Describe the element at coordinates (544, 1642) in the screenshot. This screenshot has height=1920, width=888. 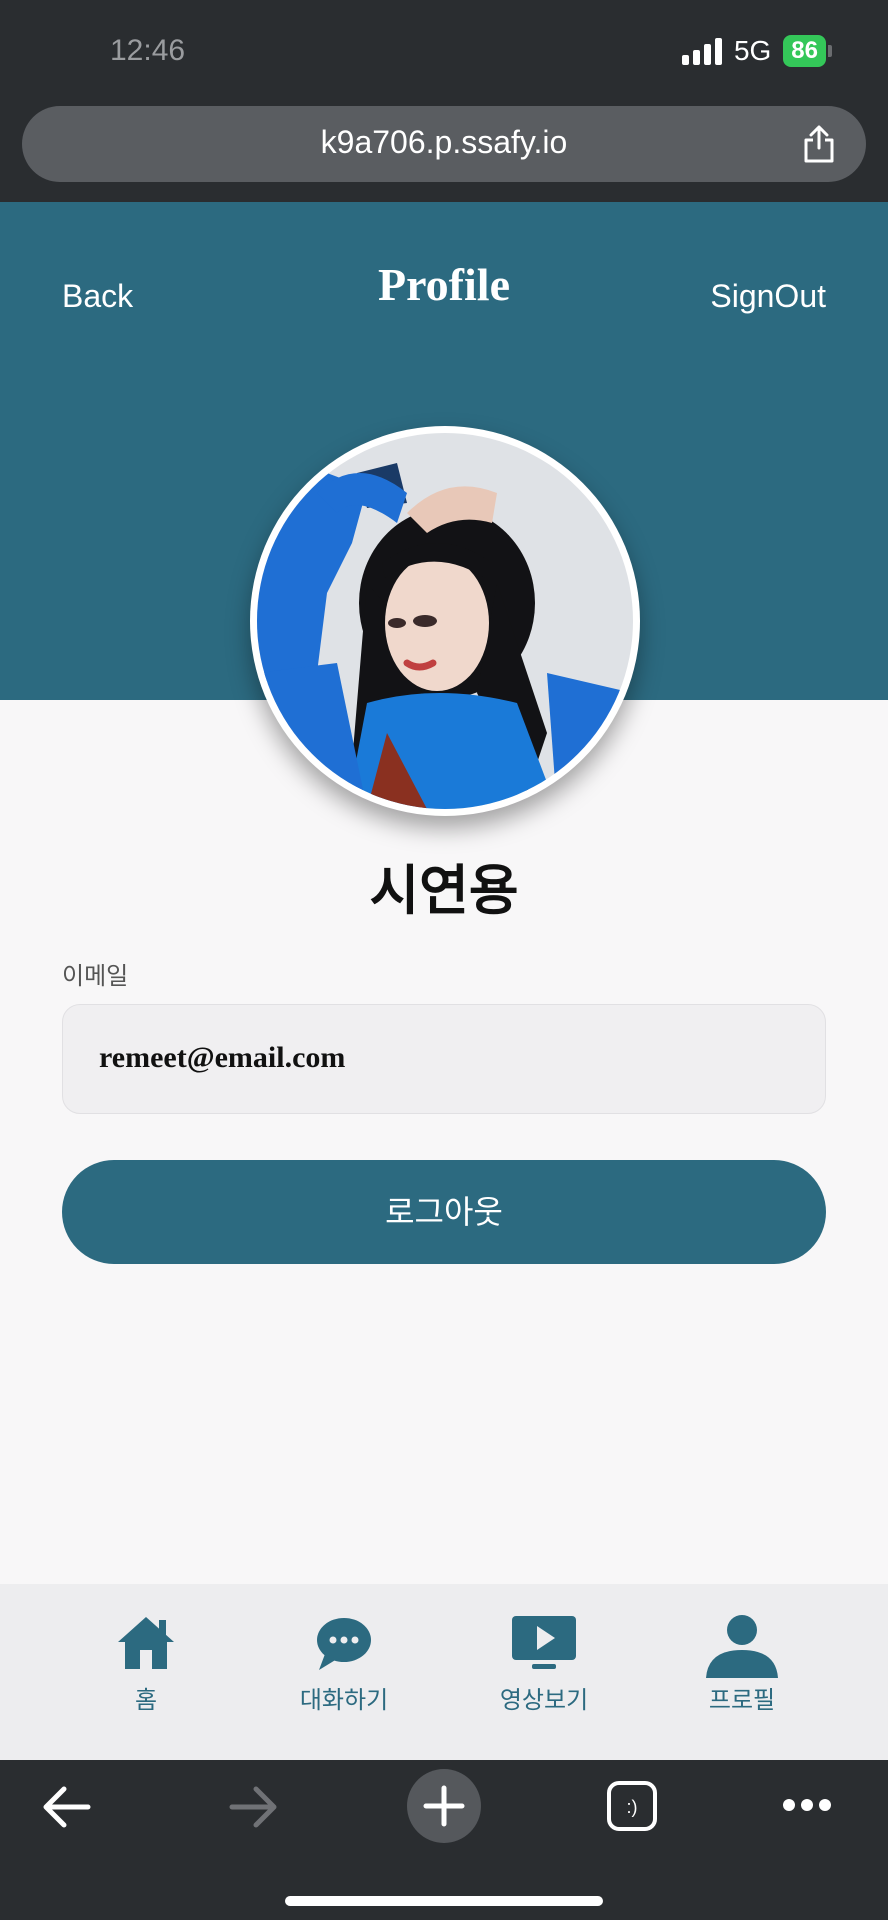
I see `video-play-icon` at that location.